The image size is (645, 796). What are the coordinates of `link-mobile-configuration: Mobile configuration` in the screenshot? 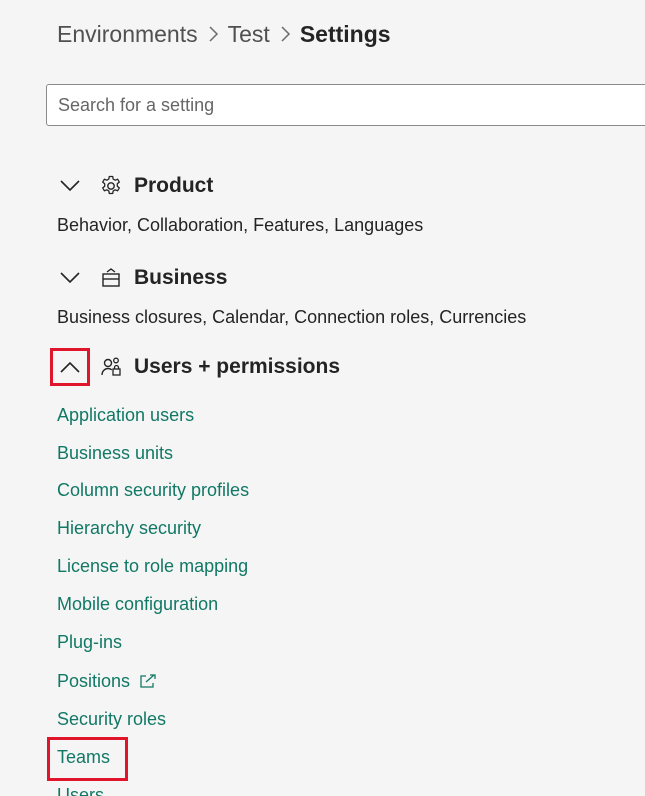 It's located at (137, 604).